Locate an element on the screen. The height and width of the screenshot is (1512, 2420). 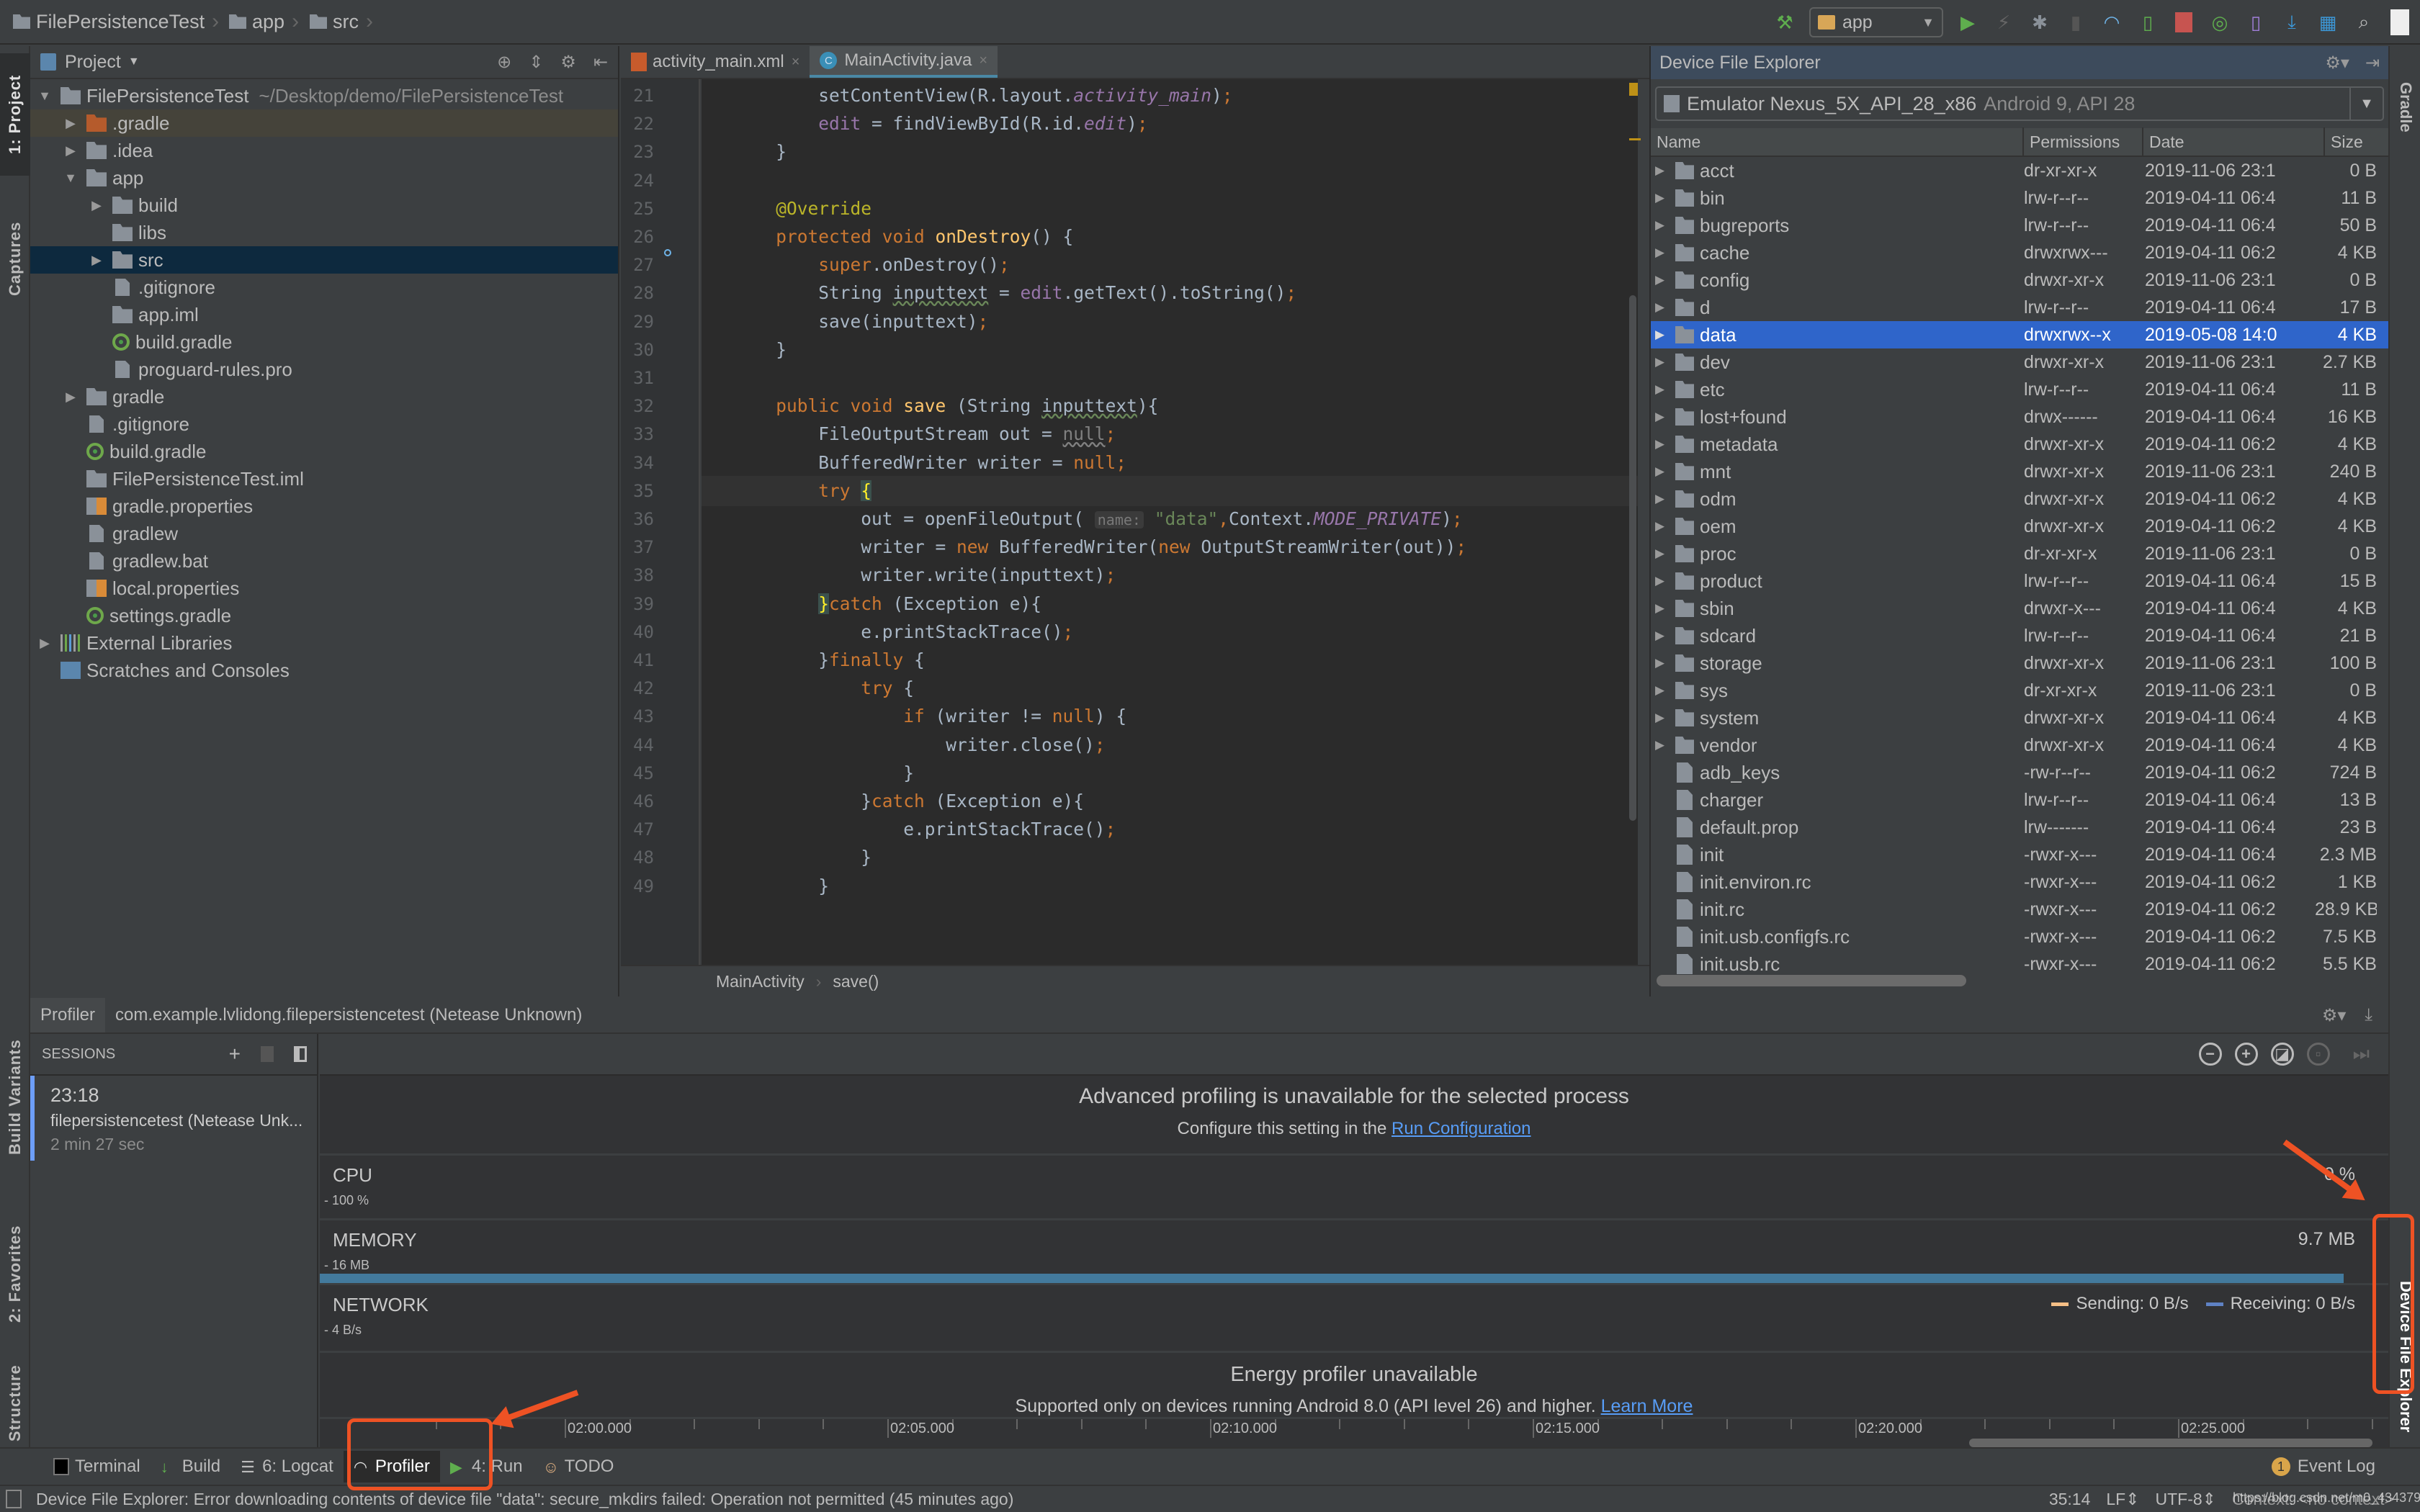
tree-item: gradlew.bat is located at coordinates (324, 561).